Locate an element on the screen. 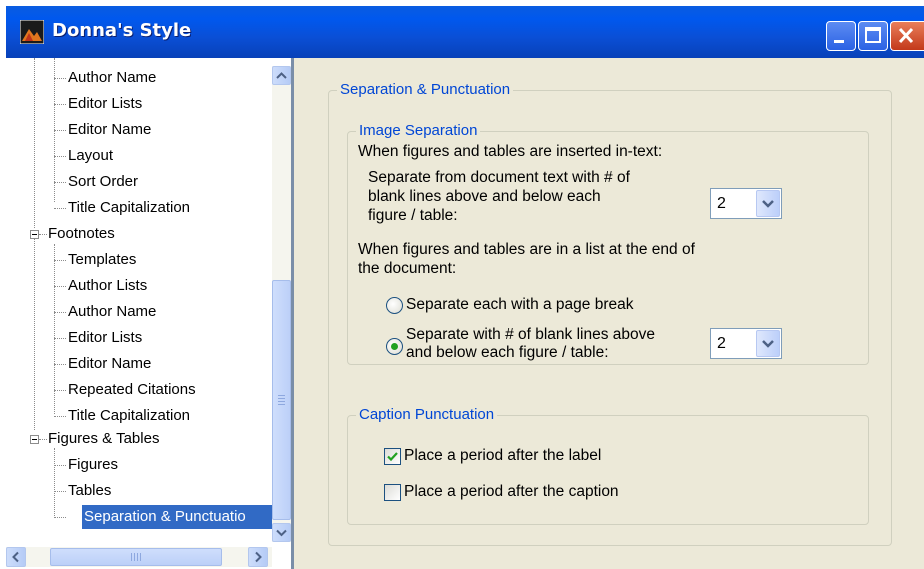 This screenshot has height=569, width=924. period-after-label-checkbox is located at coordinates (392, 456).